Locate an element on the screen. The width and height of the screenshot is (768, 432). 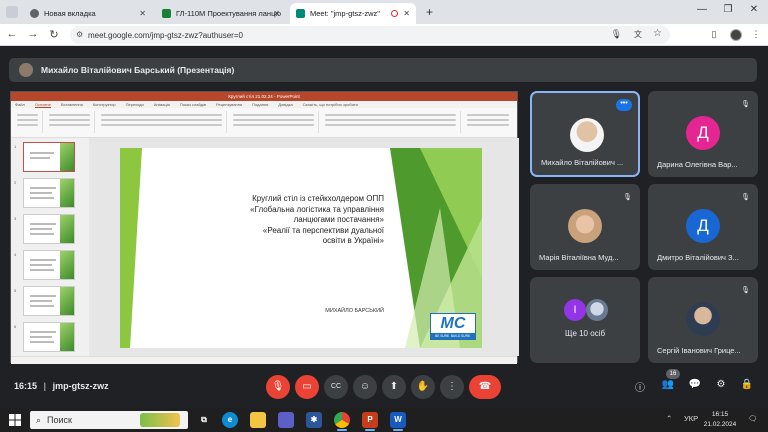
store-icon is located at coordinates (286, 420).